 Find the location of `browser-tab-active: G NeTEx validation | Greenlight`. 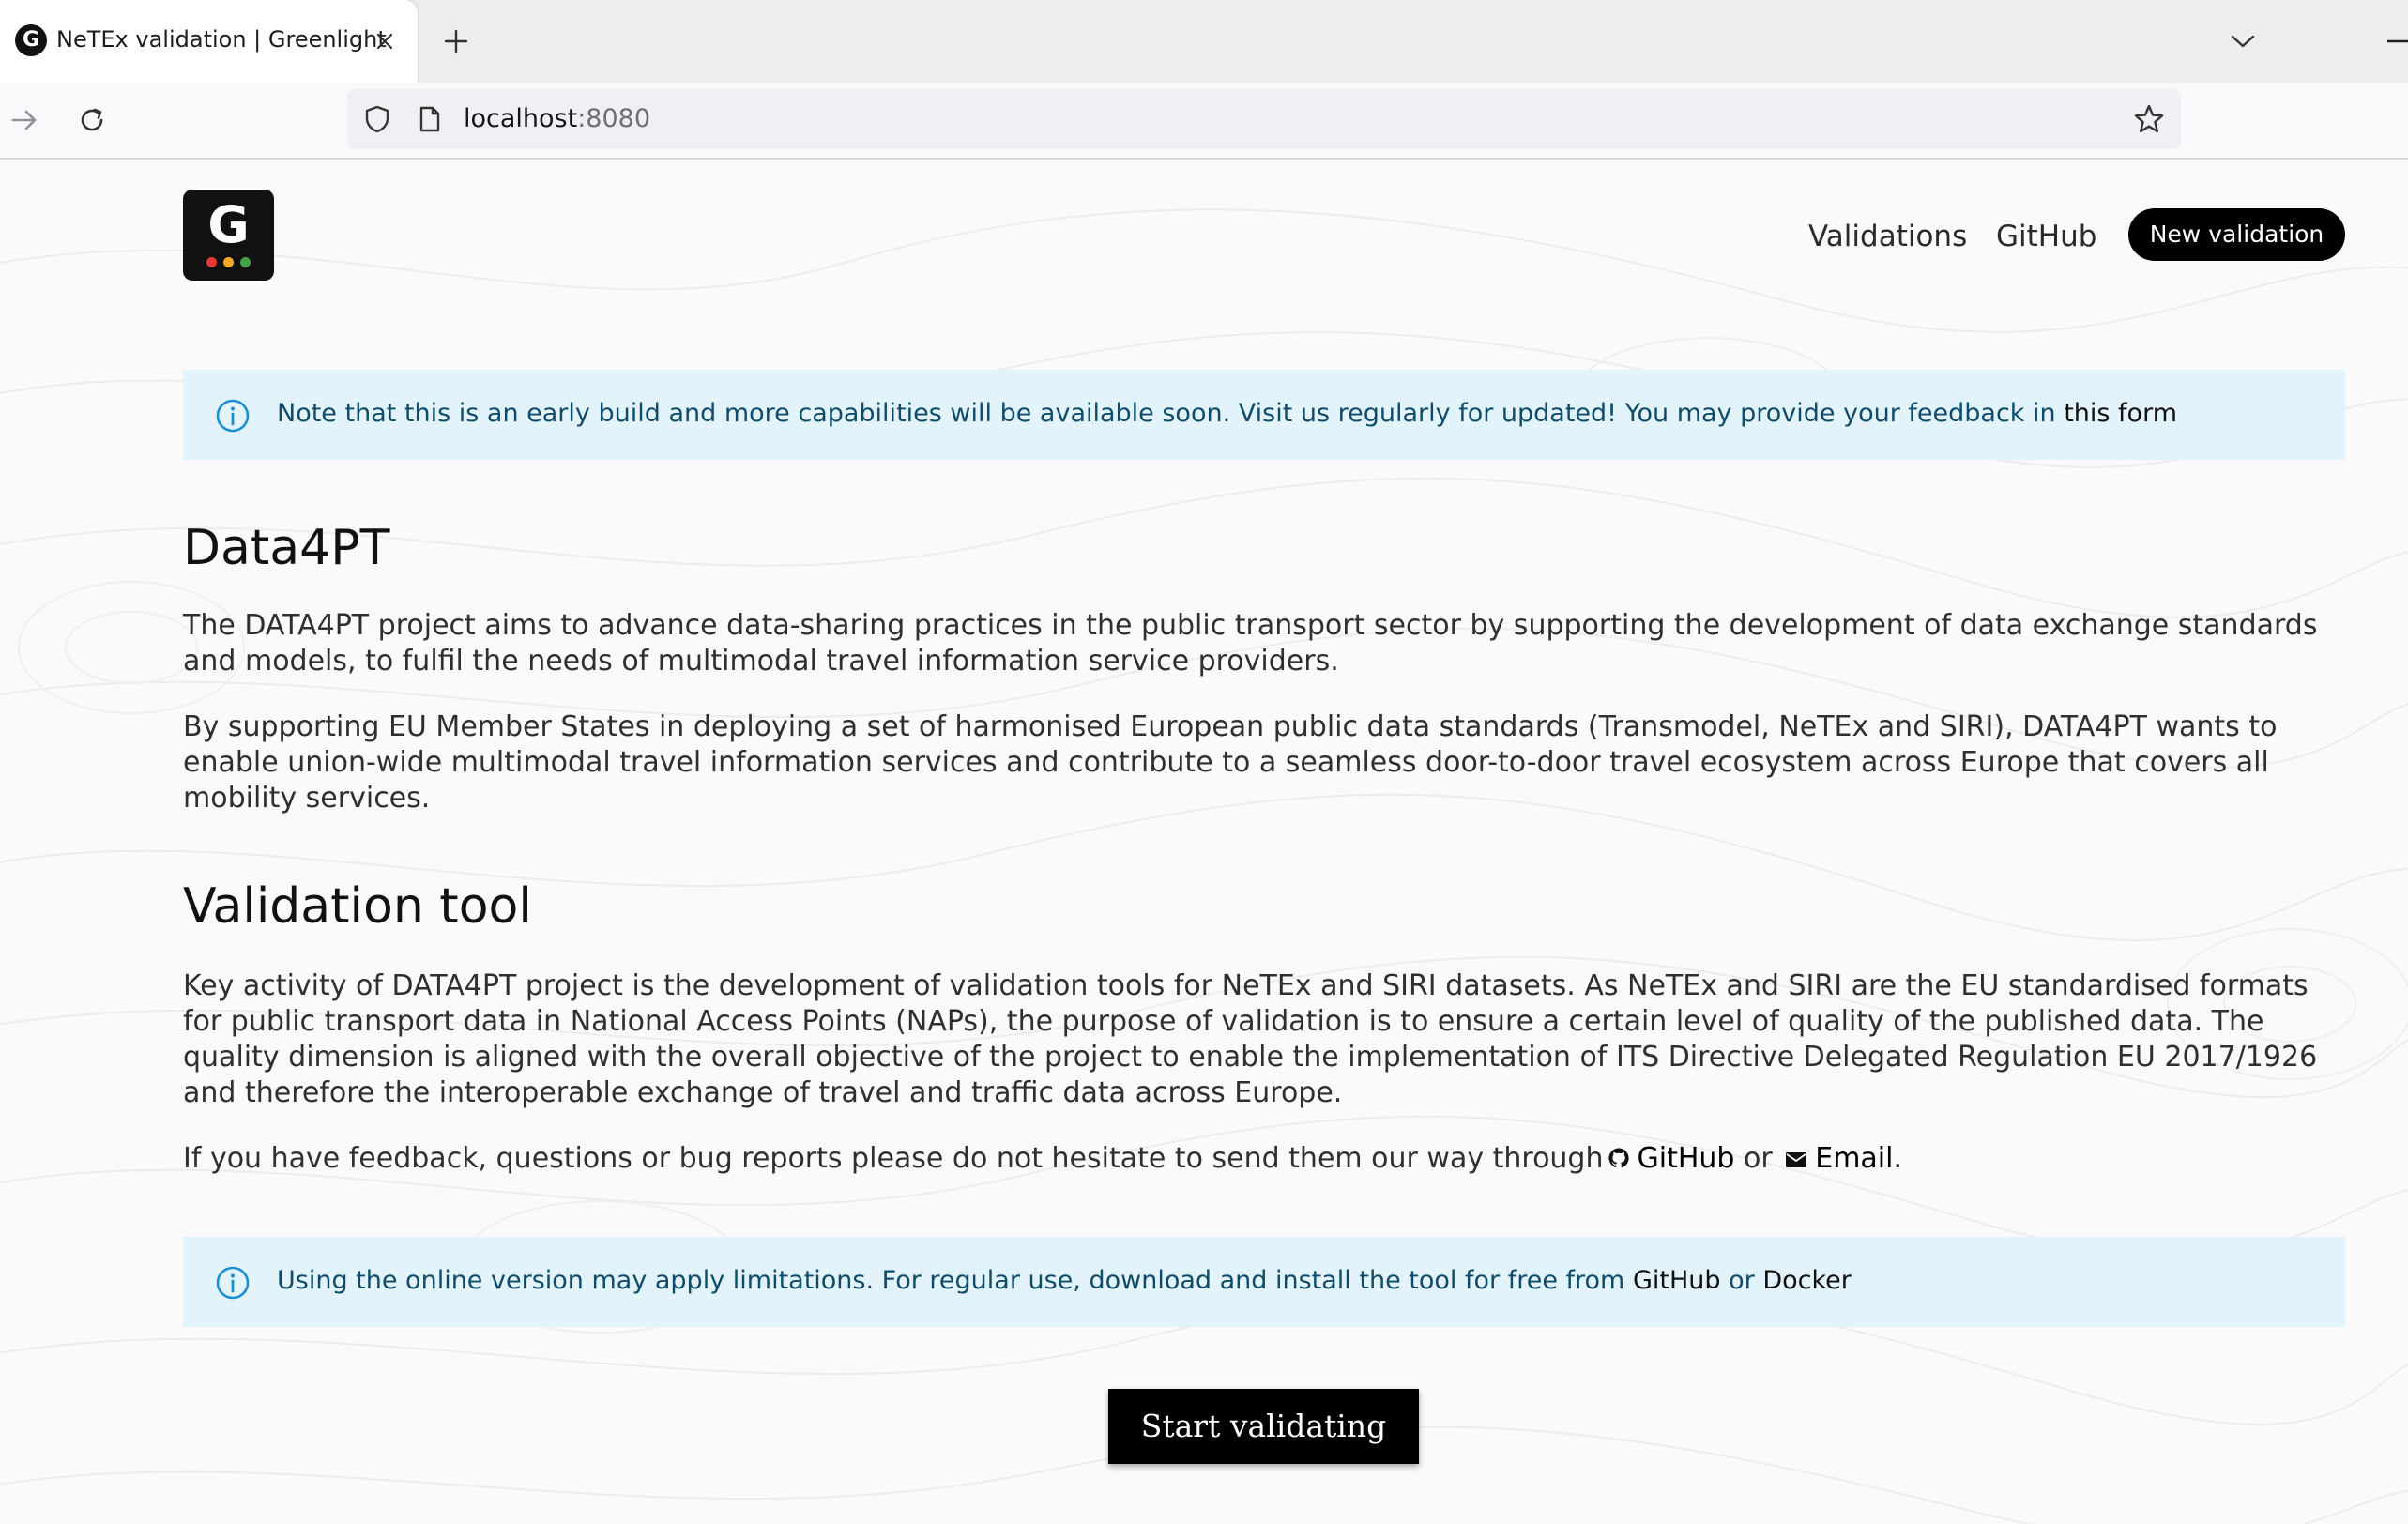

browser-tab-active: G NeTEx validation | Greenlight is located at coordinates (209, 41).